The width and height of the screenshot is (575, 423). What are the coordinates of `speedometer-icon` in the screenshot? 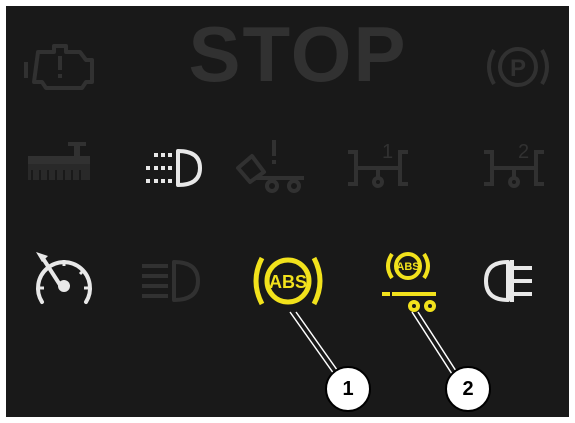 It's located at (64, 279).